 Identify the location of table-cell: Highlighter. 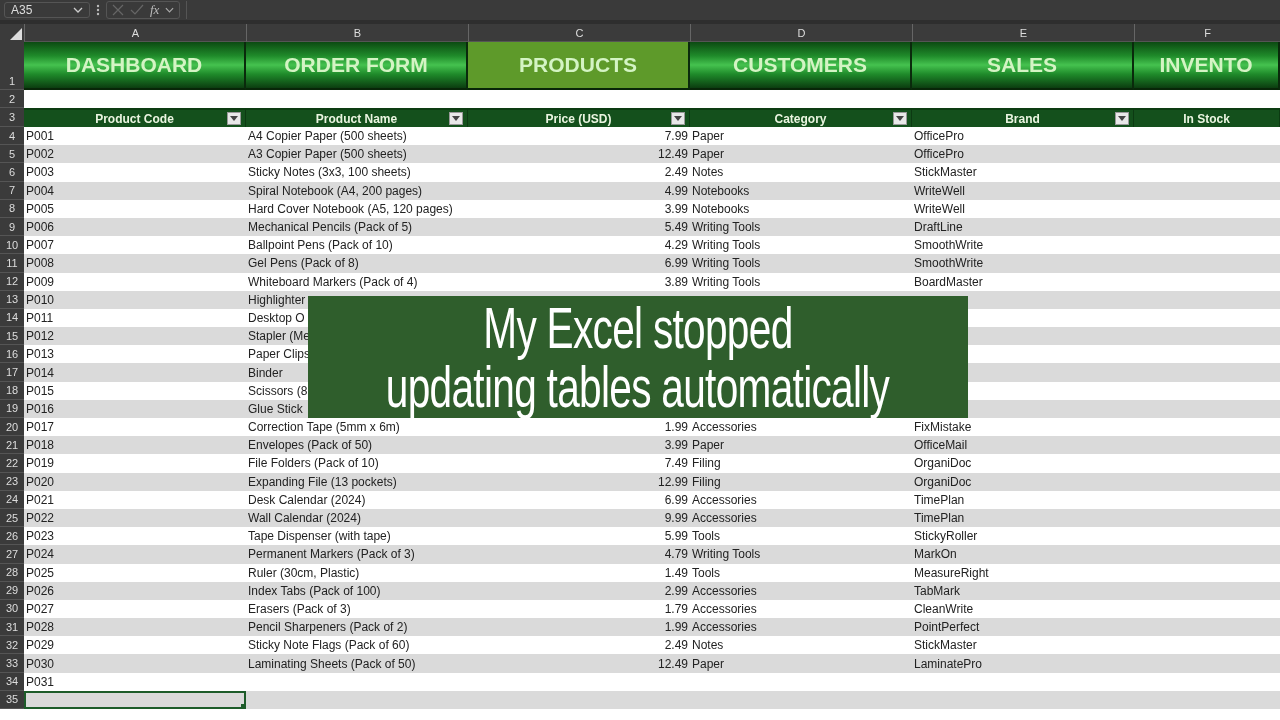
(277, 299).